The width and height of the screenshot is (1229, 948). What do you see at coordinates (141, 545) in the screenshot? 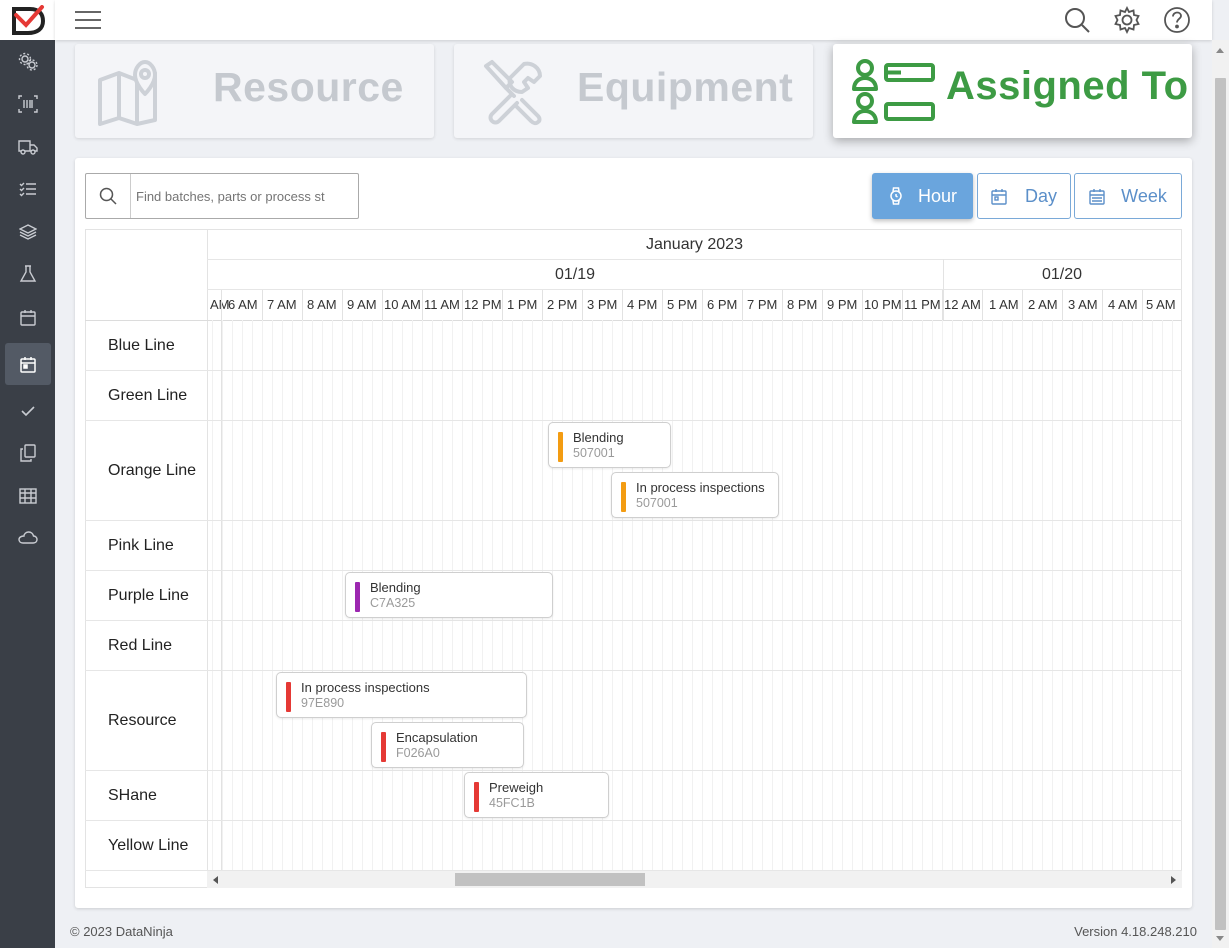
I see `row-label: Pink Line` at bounding box center [141, 545].